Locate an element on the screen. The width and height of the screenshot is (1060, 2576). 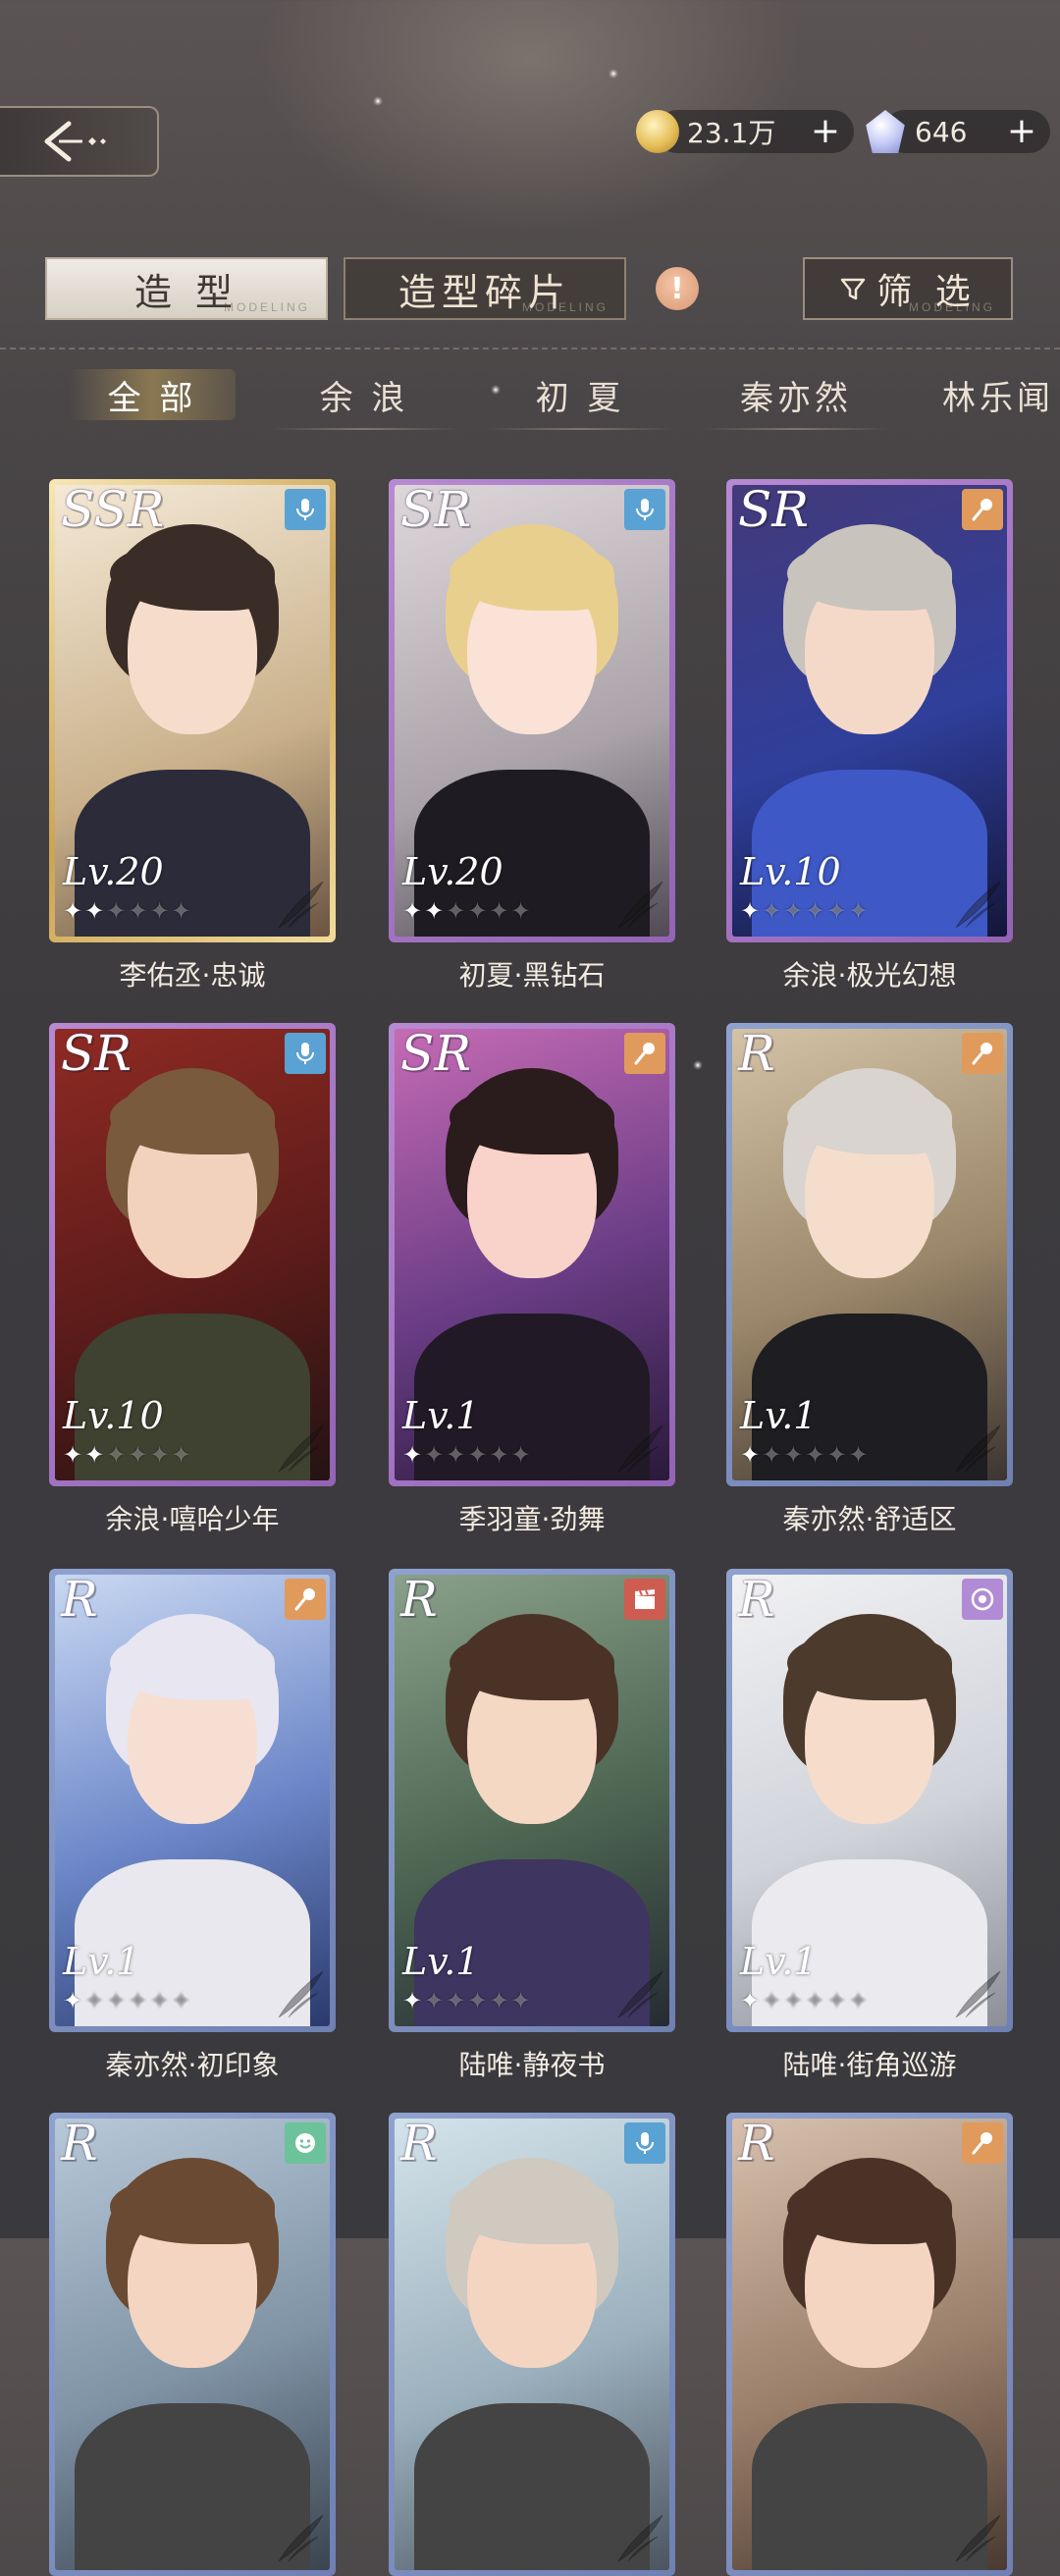
tab-fragments-sub: MODELING is located at coordinates (565, 307).